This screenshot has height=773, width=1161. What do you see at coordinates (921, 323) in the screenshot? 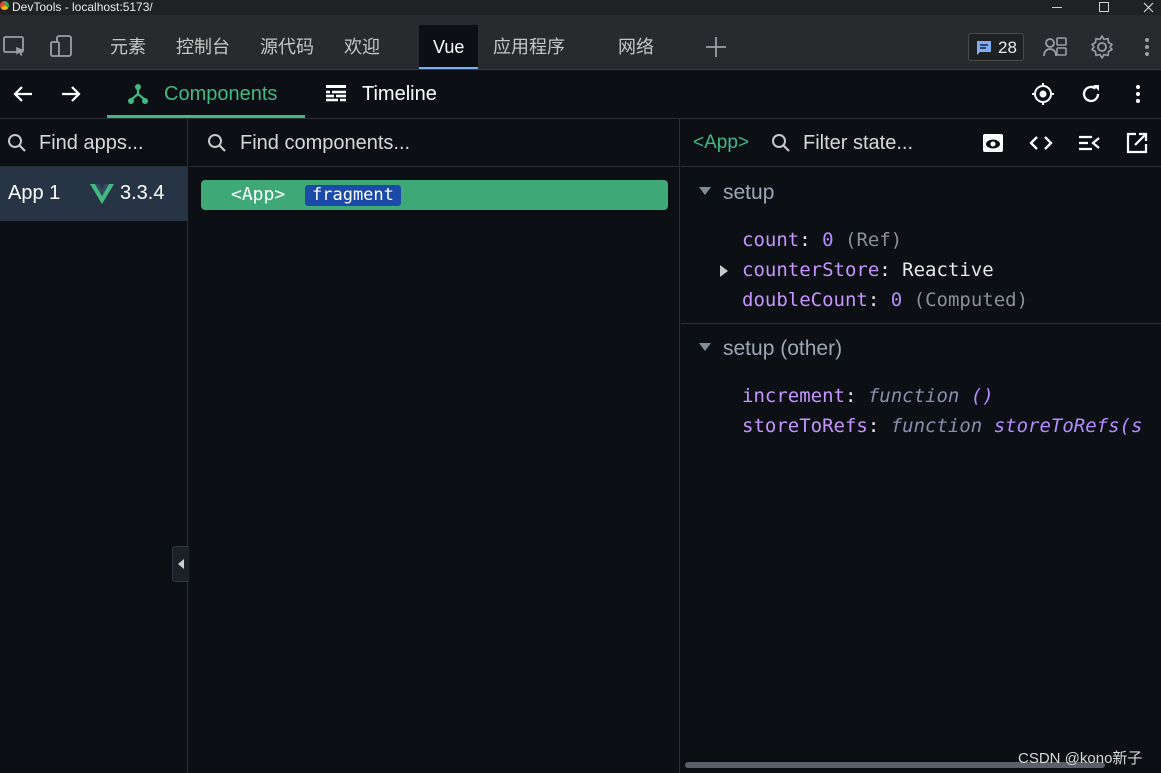
I see `section-divider` at bounding box center [921, 323].